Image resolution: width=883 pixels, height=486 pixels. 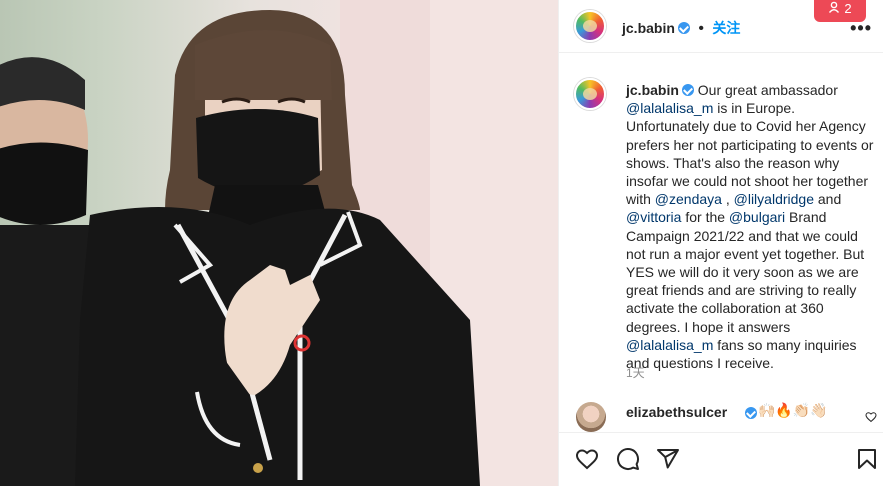 What do you see at coordinates (767, 90) in the screenshot?
I see `caption-text: Our great ambassador` at bounding box center [767, 90].